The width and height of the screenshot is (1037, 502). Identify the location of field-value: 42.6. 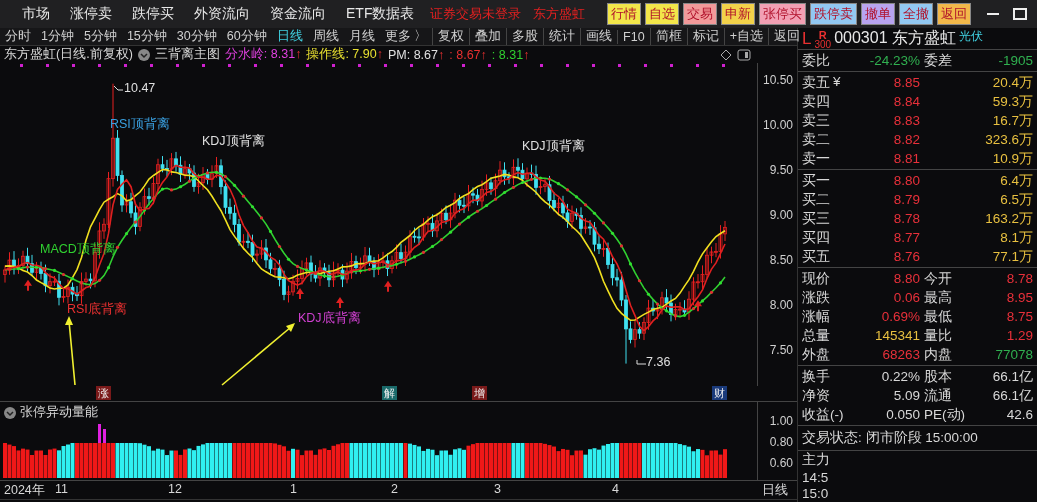
(1019, 414).